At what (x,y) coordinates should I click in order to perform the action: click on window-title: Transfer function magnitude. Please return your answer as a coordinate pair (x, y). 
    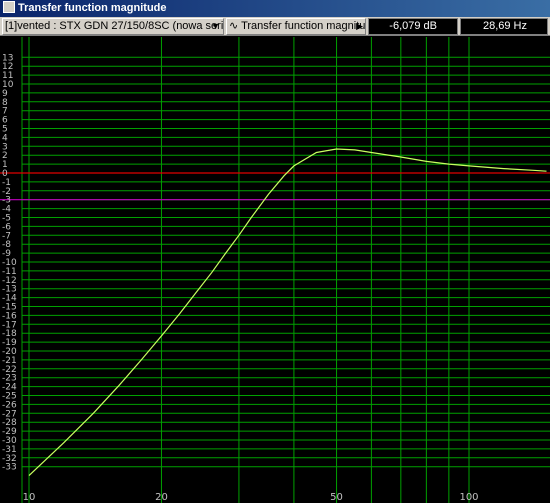
    Looking at the image, I should click on (92, 8).